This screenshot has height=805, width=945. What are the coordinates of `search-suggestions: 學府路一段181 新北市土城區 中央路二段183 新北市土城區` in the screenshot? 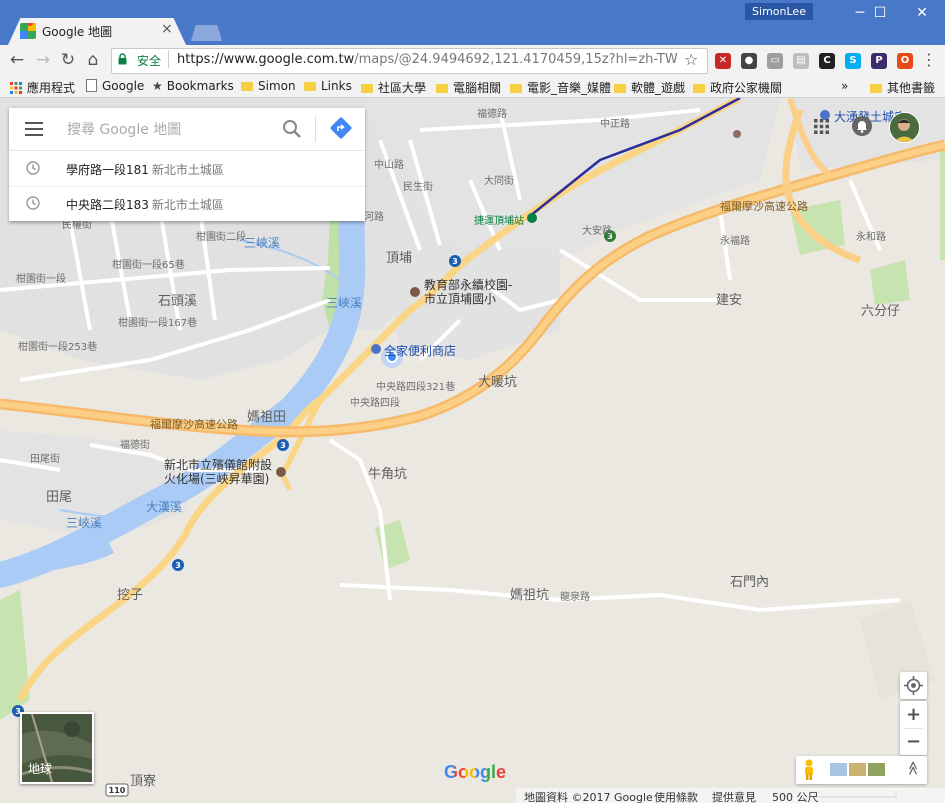 It's located at (187, 185).